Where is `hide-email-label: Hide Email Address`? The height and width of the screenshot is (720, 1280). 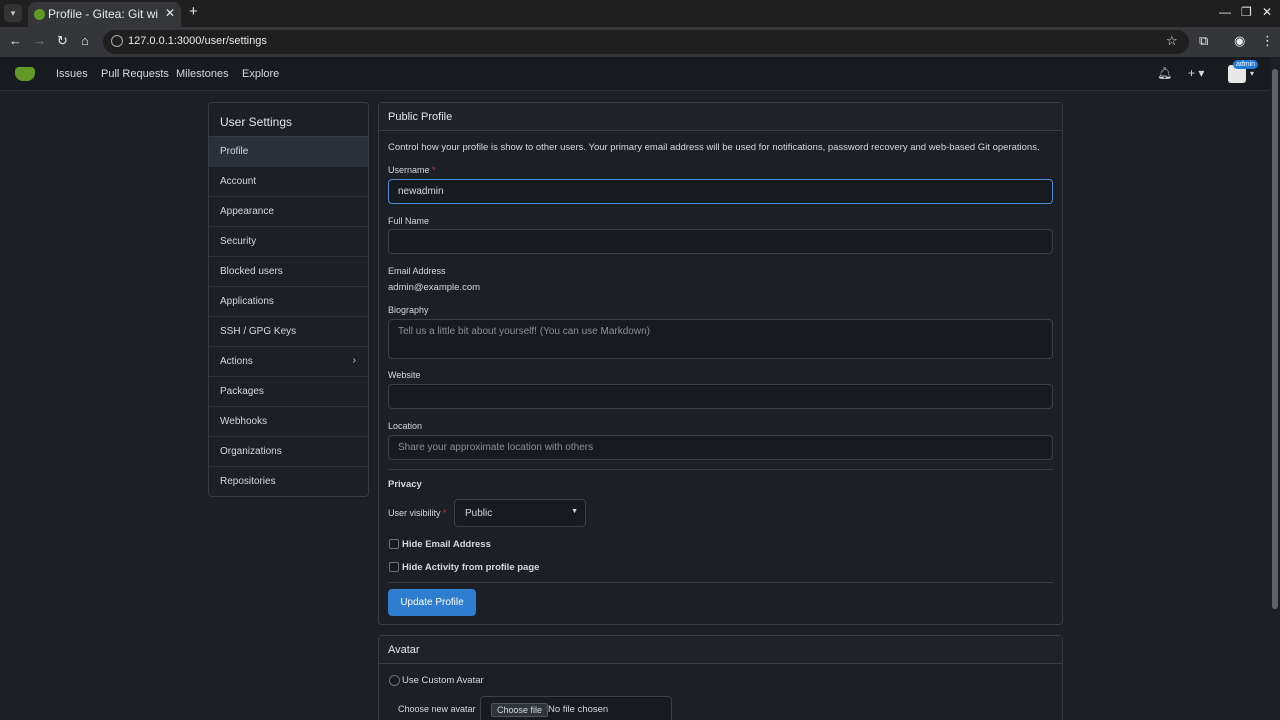 hide-email-label: Hide Email Address is located at coordinates (446, 544).